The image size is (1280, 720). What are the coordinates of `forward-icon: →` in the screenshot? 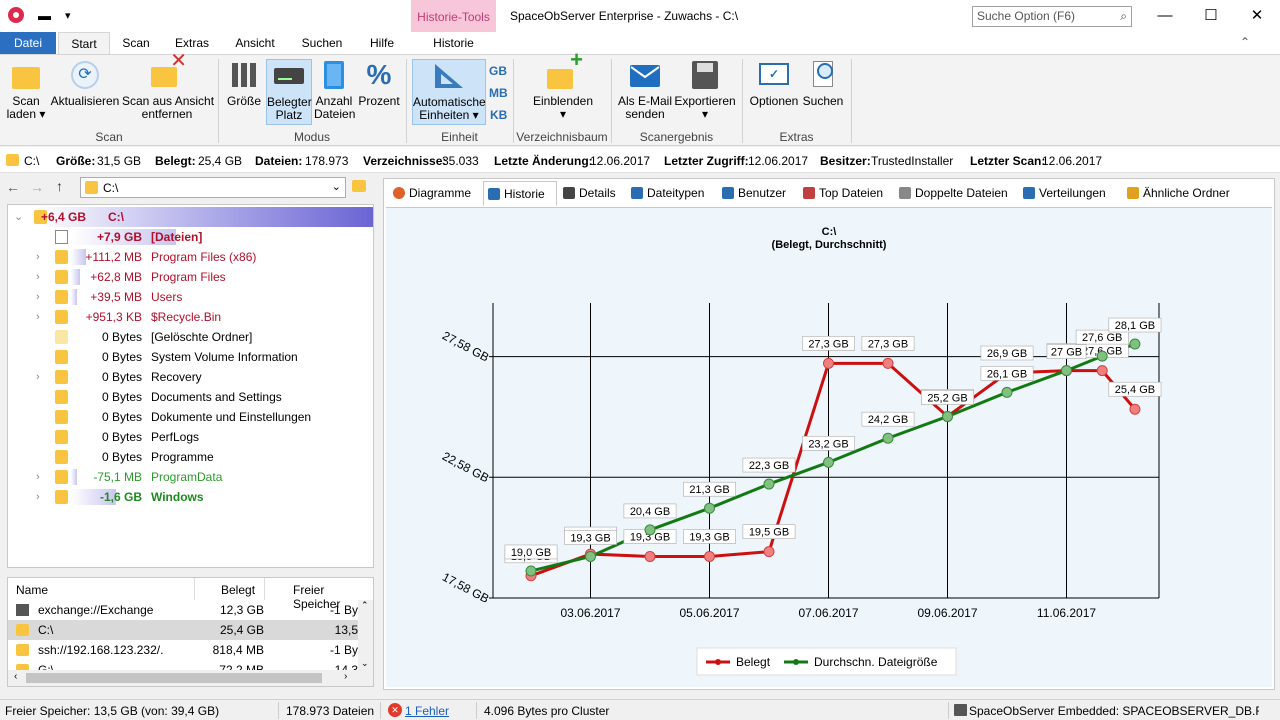 It's located at (37, 187).